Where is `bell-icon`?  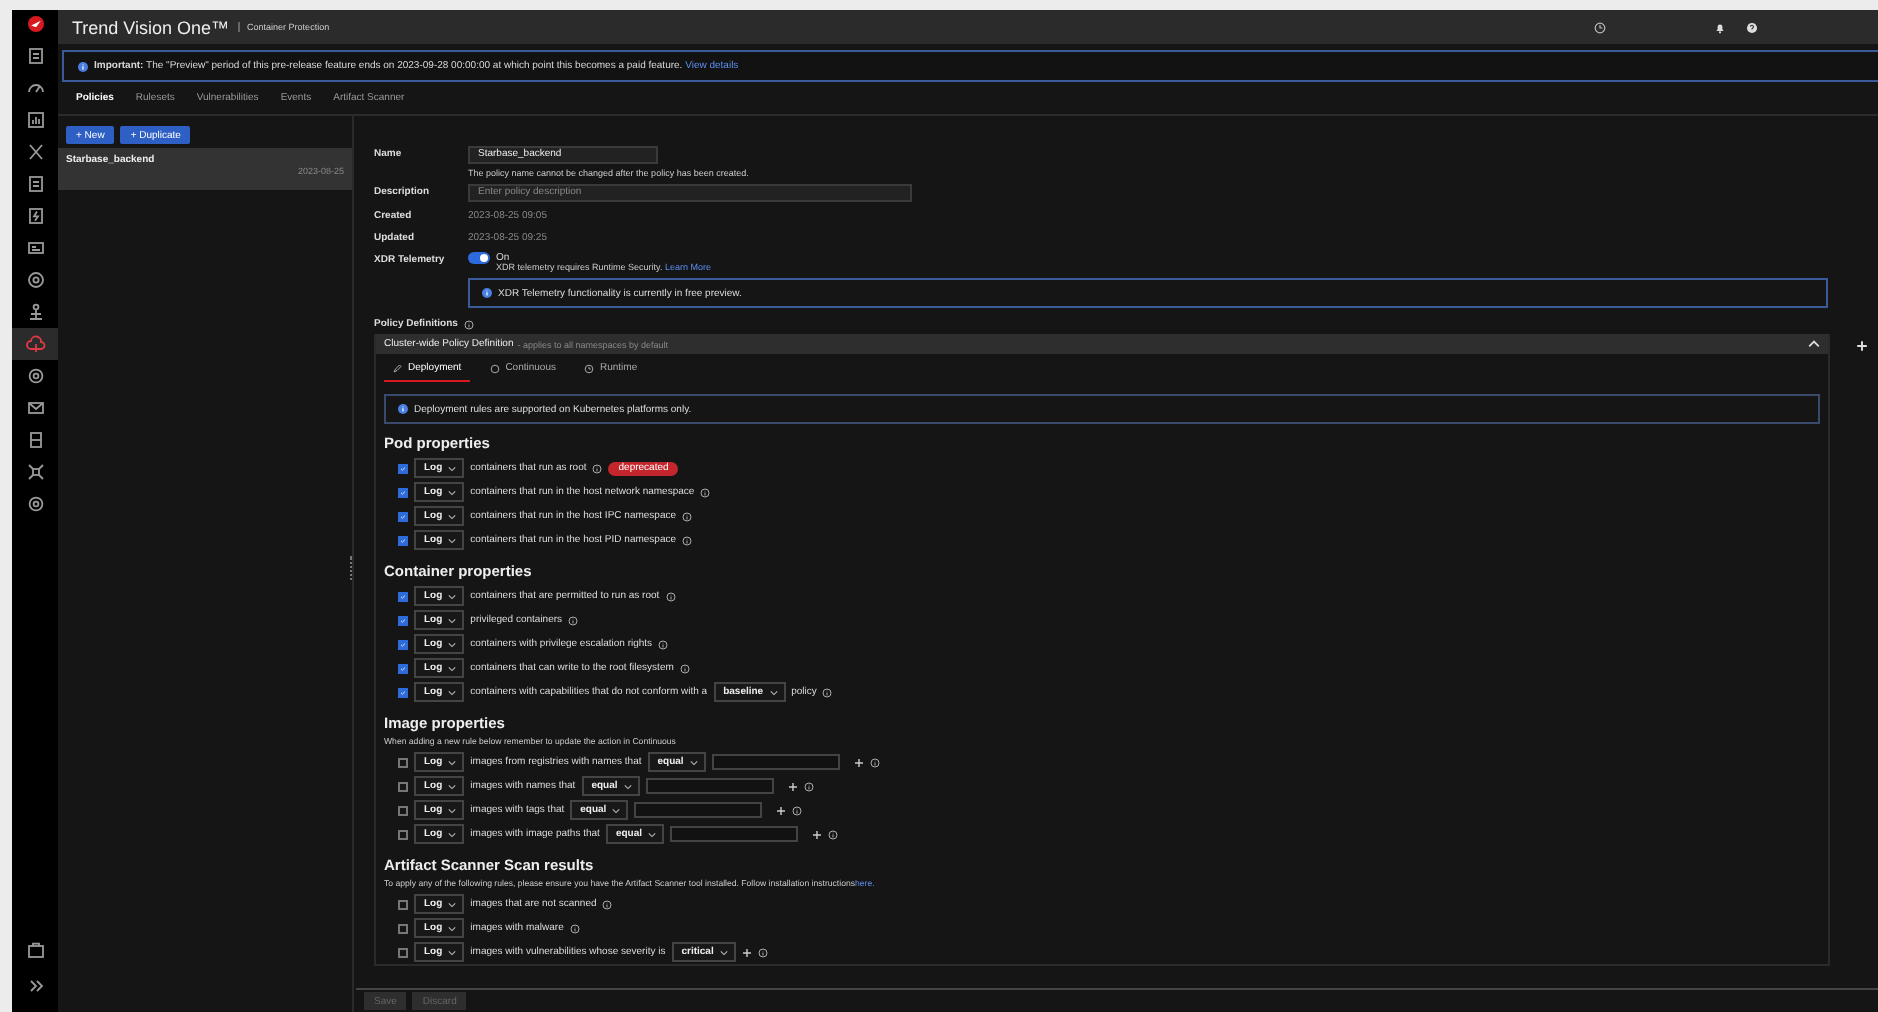
bell-icon is located at coordinates (1720, 27).